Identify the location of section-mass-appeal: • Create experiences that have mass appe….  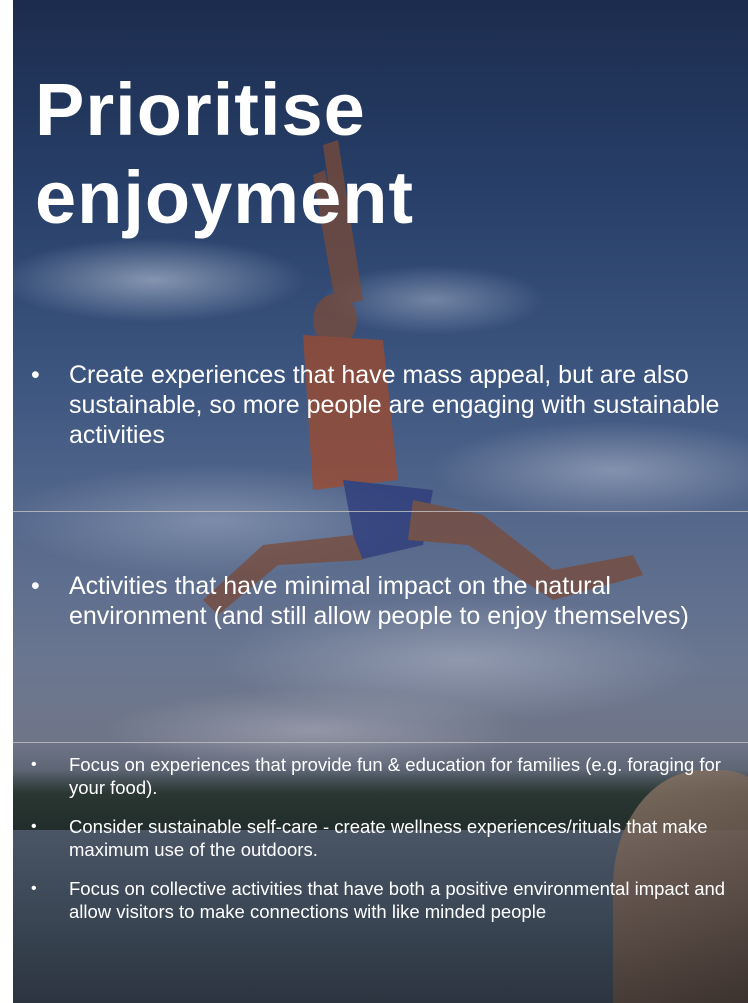
(380, 405).